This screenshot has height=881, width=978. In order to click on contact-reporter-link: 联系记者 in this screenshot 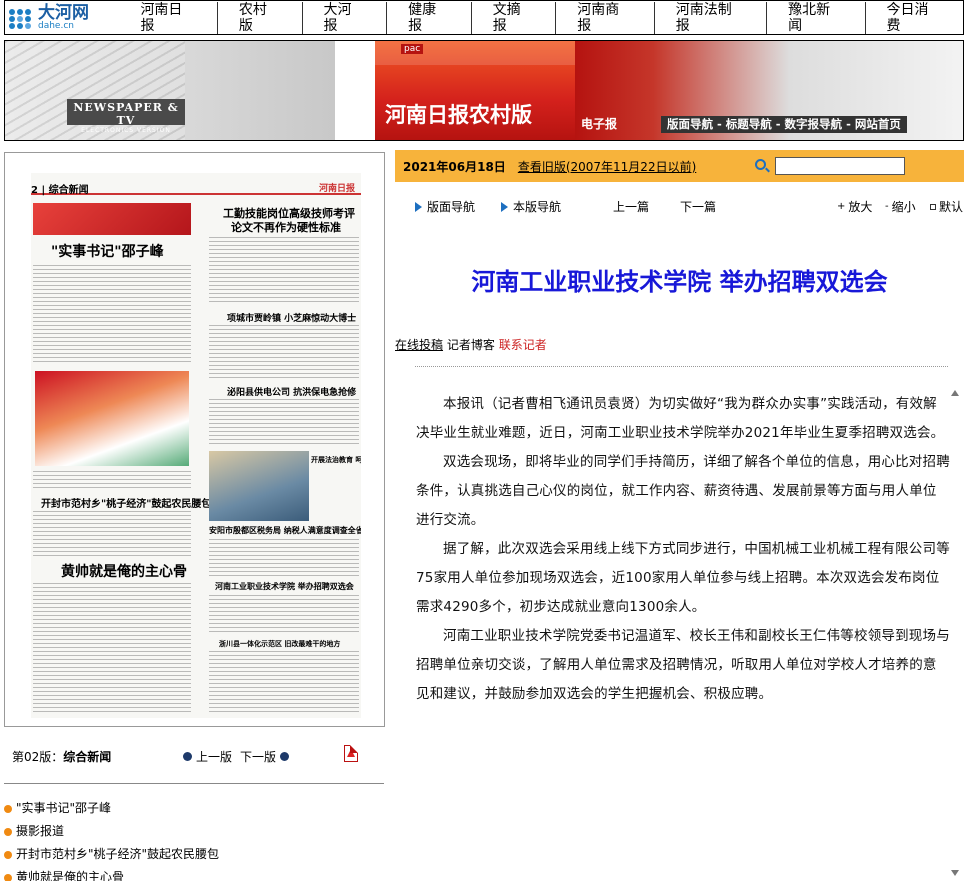, I will do `click(523, 345)`.